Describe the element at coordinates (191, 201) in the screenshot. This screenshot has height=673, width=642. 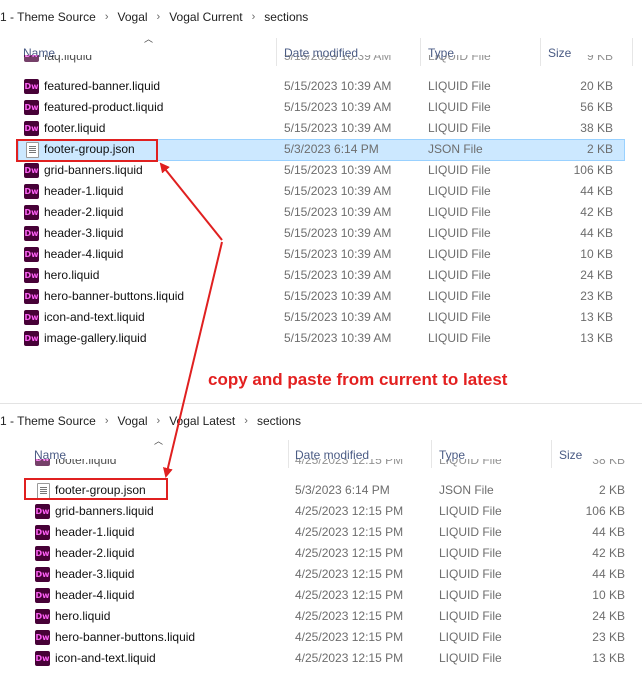
I see `arrow-to-source` at that location.